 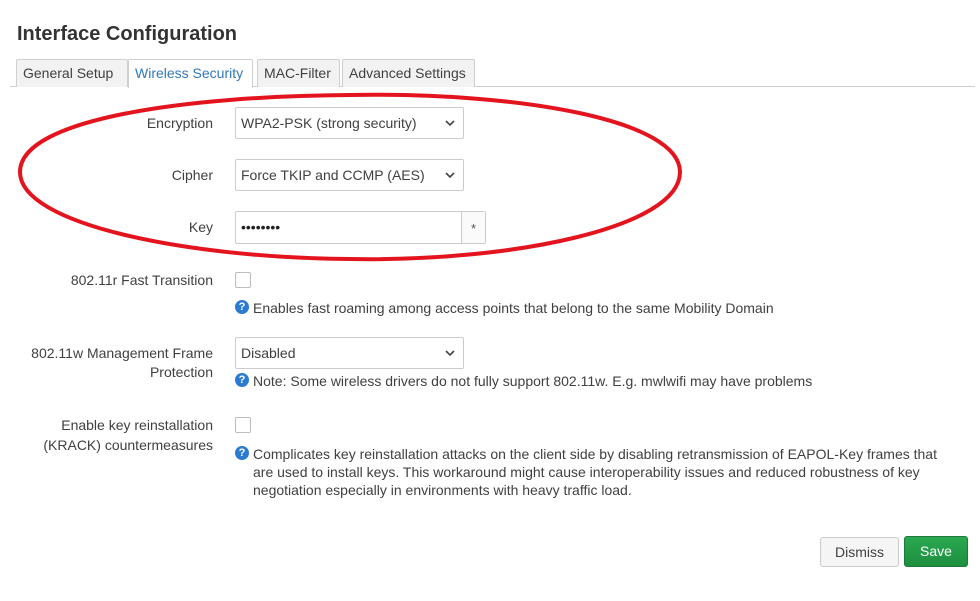 What do you see at coordinates (192, 175) in the screenshot?
I see `cipher-label: Cipher` at bounding box center [192, 175].